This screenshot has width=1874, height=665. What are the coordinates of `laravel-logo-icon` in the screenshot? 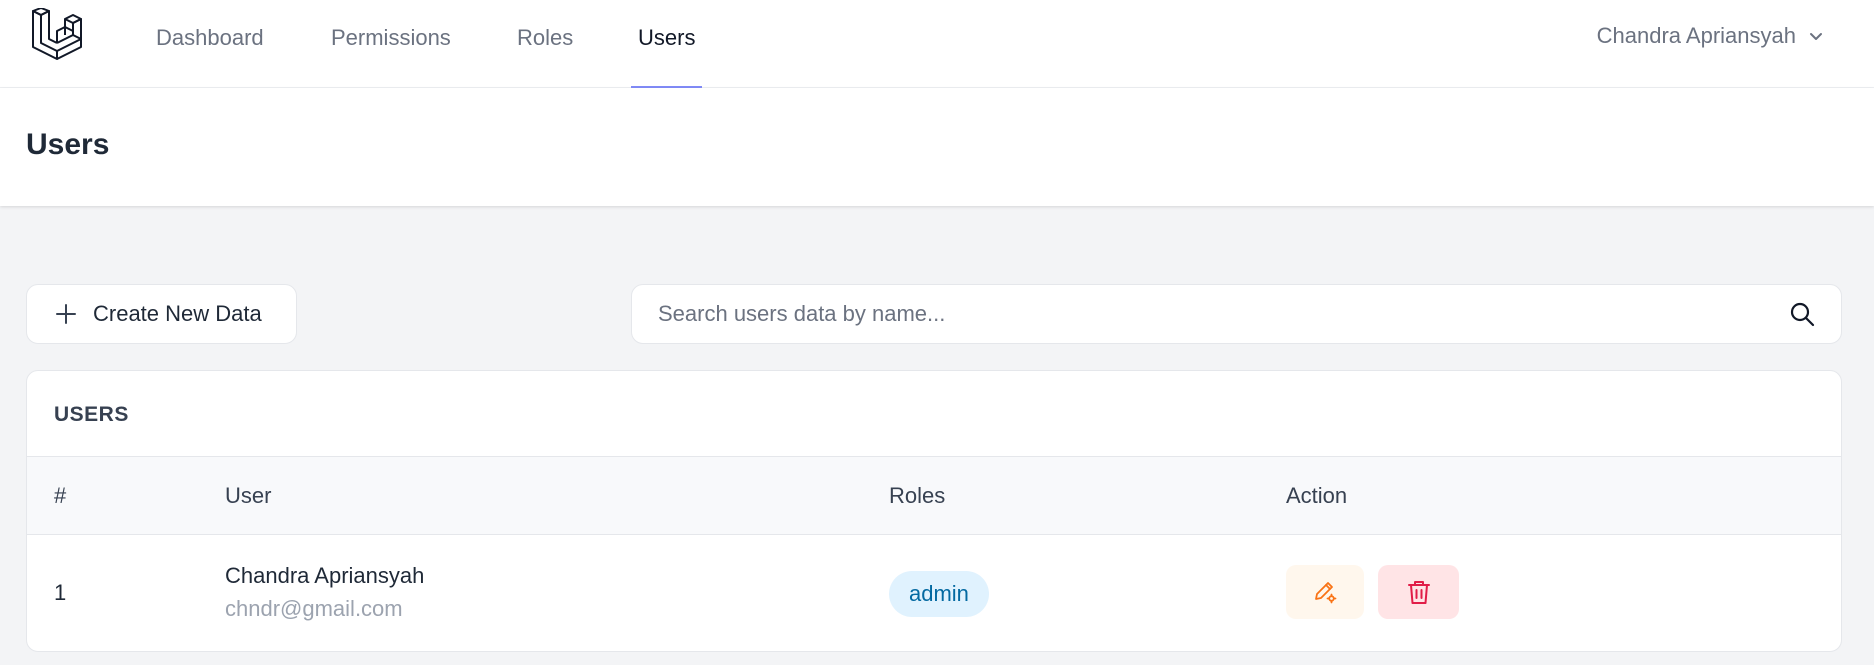 It's located at (57, 35).